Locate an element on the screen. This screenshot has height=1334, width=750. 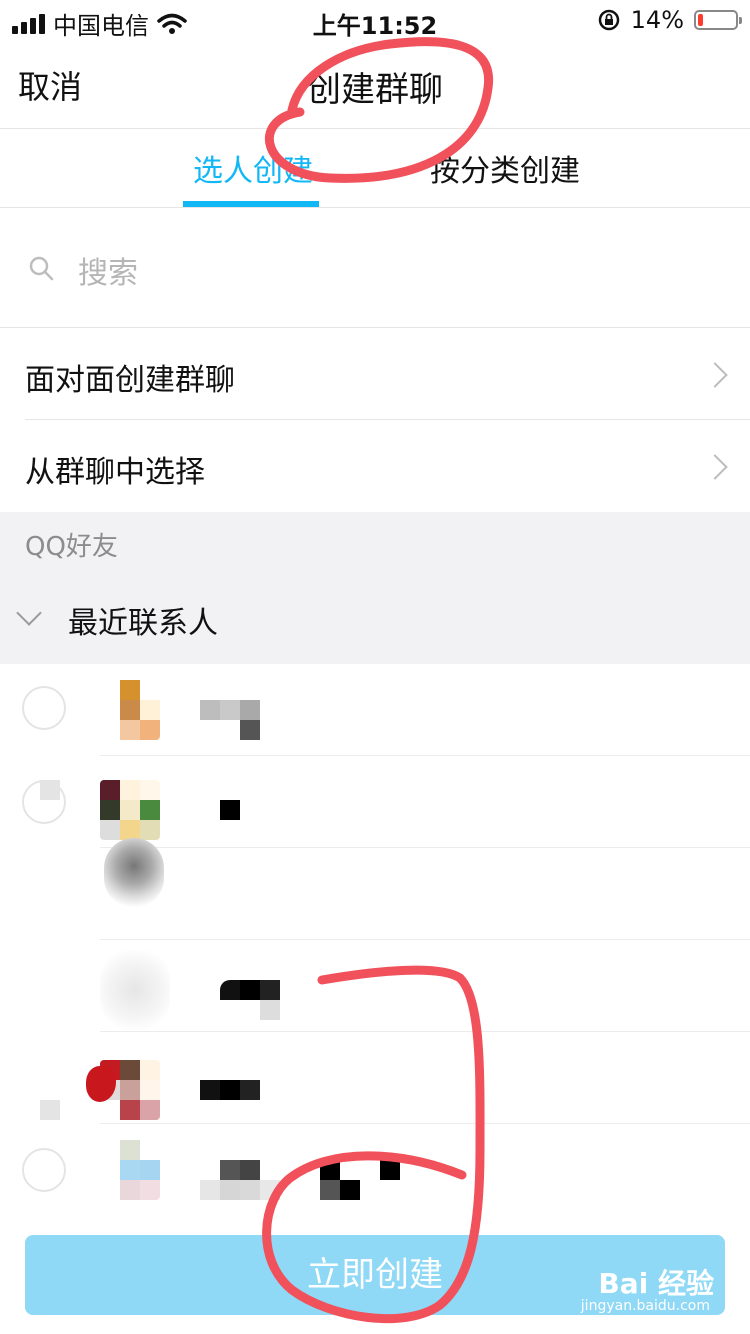
page-title: 创建群聊 is located at coordinates (375, 90).